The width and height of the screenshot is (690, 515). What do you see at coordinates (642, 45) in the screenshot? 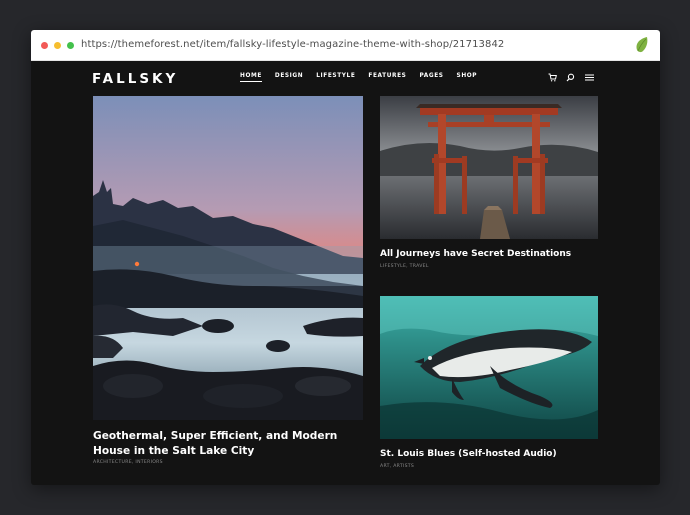
I see `envato-leaf-icon` at bounding box center [642, 45].